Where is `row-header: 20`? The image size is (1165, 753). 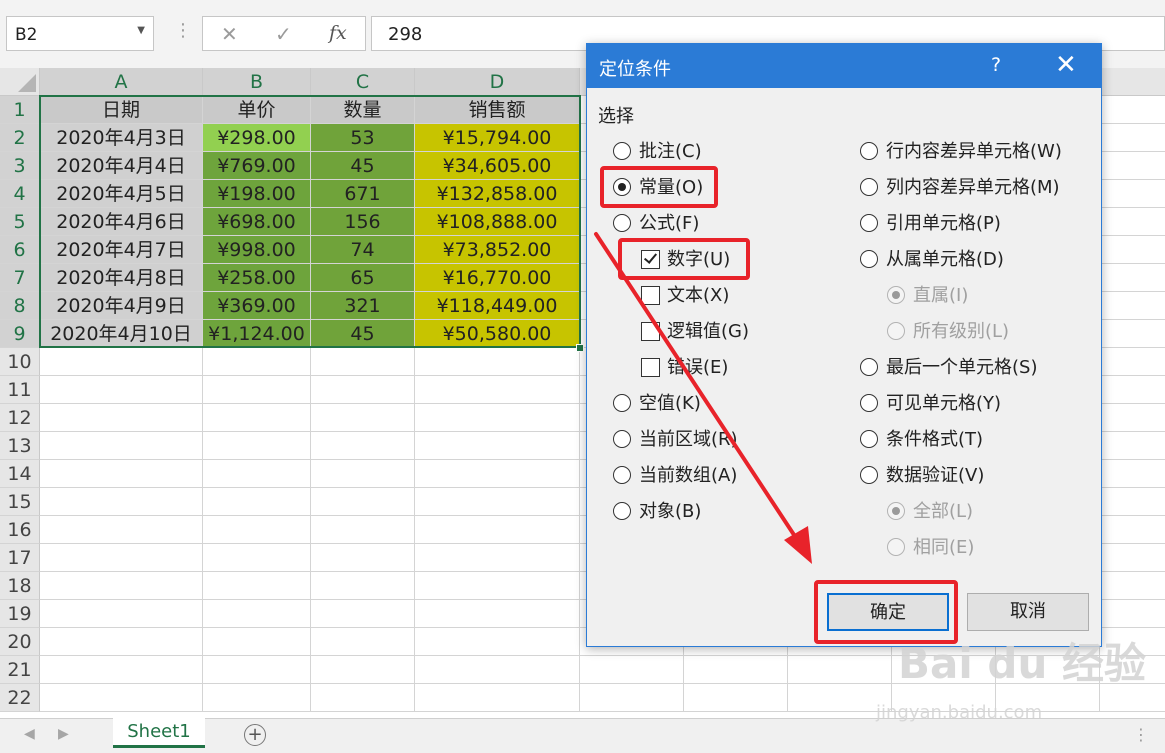
row-header: 20 is located at coordinates (20, 642).